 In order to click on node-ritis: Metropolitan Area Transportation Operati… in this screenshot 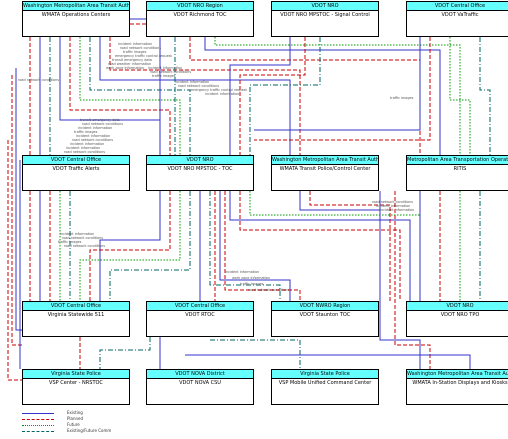, I will do `click(457, 173)`.